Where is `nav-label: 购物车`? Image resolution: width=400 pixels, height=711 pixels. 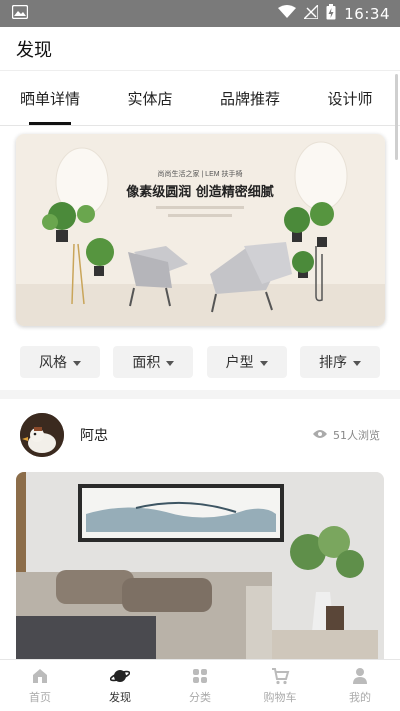
nav-label: 购物车 is located at coordinates (280, 697).